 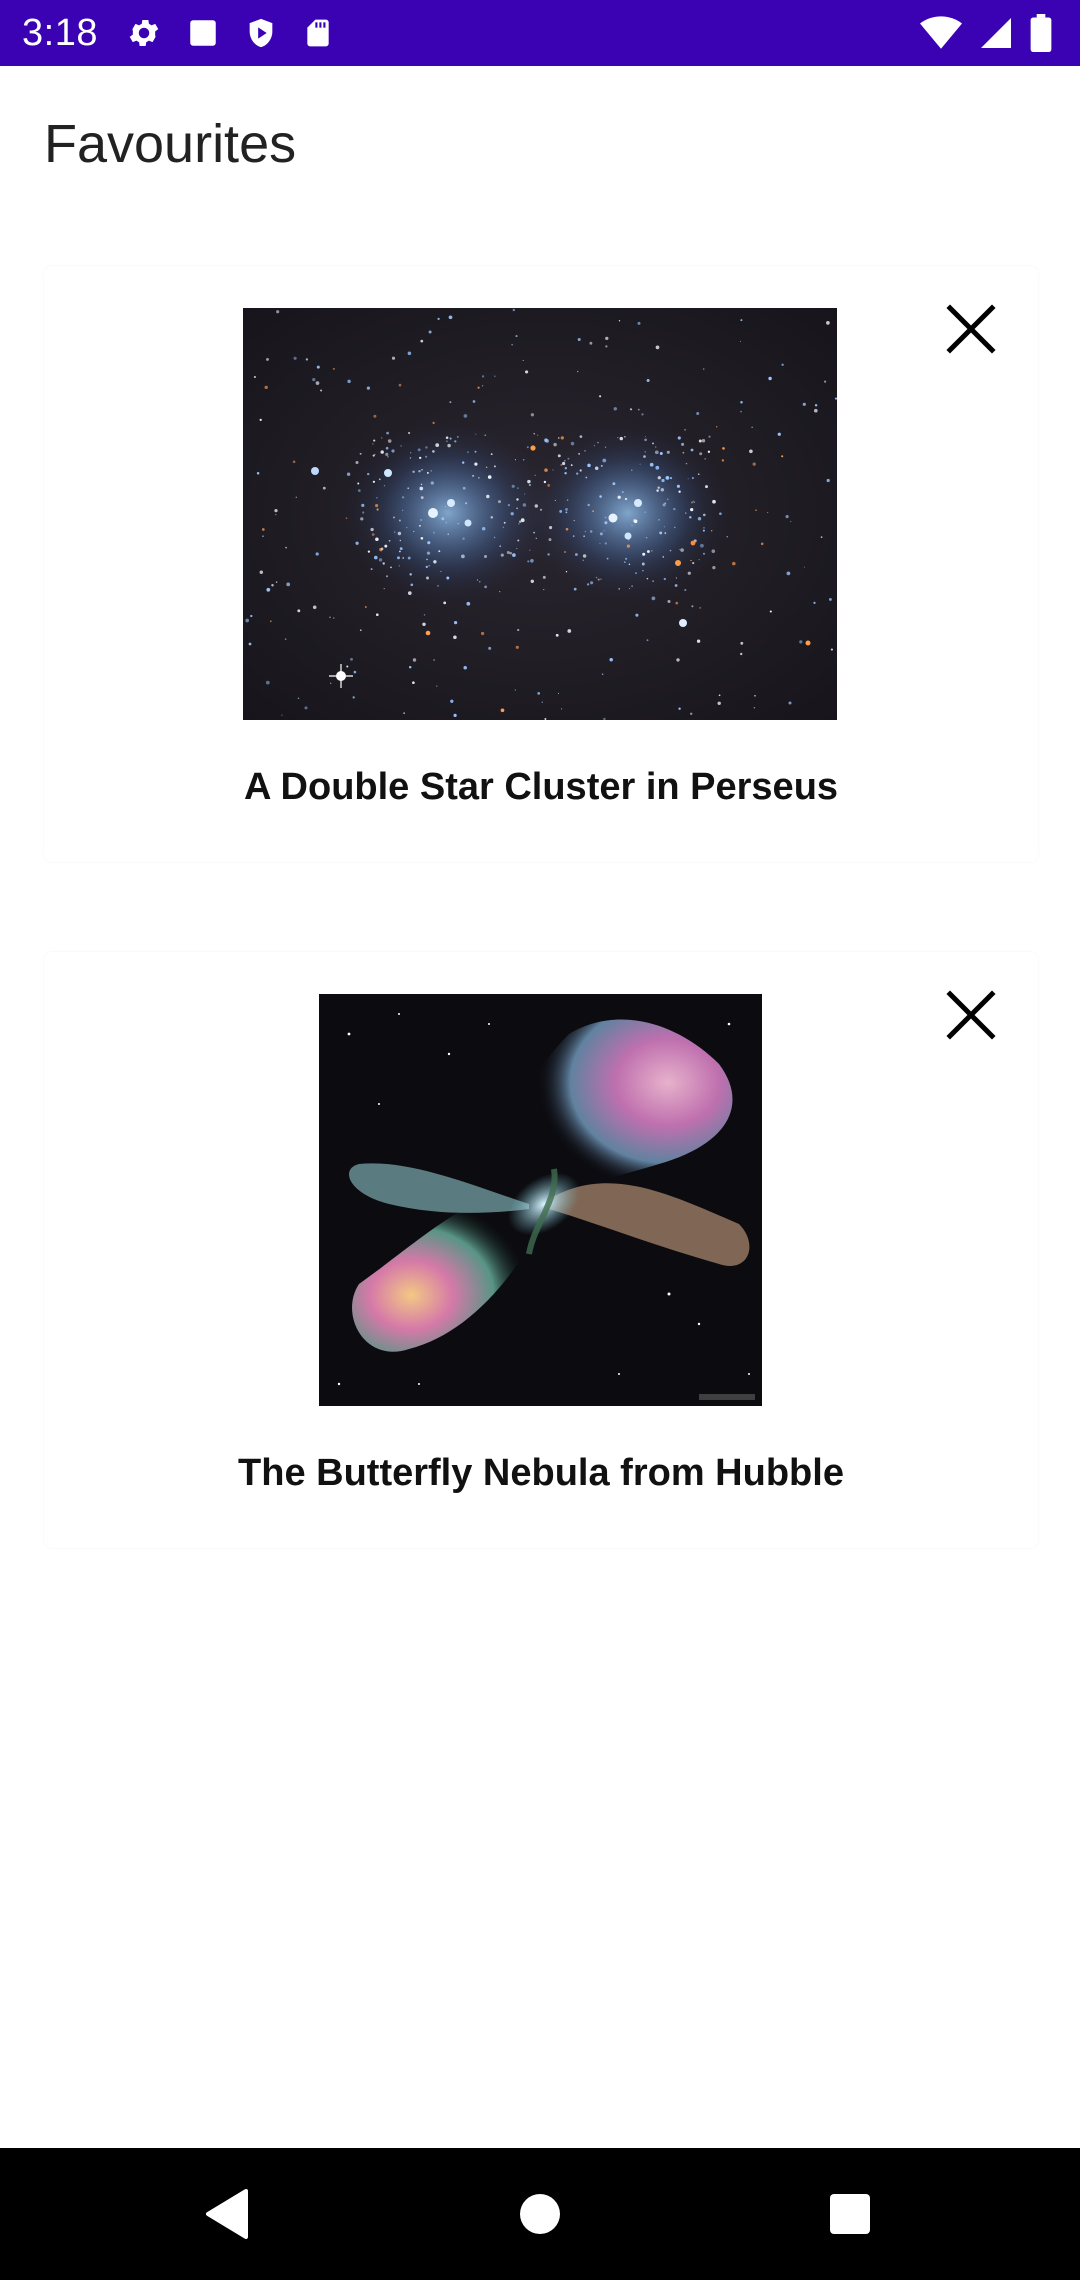 I want to click on favourite-title: The Butterfly Nebula from Hubble, so click(x=541, y=1473).